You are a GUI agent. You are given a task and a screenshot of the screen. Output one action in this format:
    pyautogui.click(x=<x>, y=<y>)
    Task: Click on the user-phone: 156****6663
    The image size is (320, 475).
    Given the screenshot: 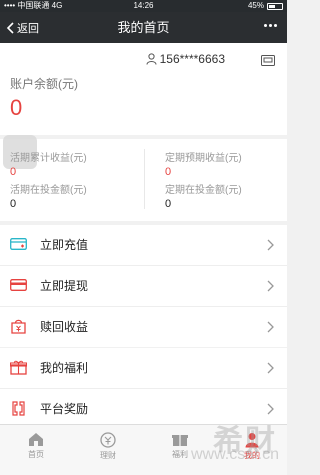 What is the action you would take?
    pyautogui.click(x=185, y=59)
    